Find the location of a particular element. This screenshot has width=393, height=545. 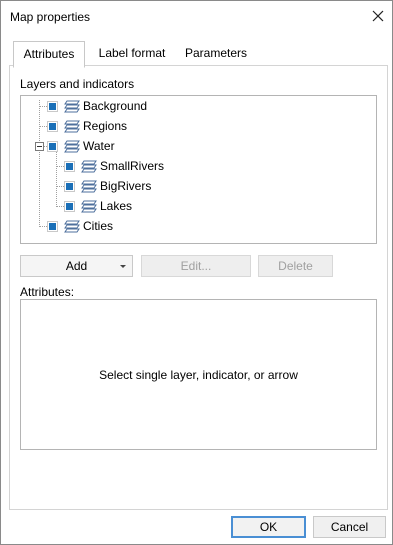

tab-label-format-label: Label format is located at coordinates (132, 53).